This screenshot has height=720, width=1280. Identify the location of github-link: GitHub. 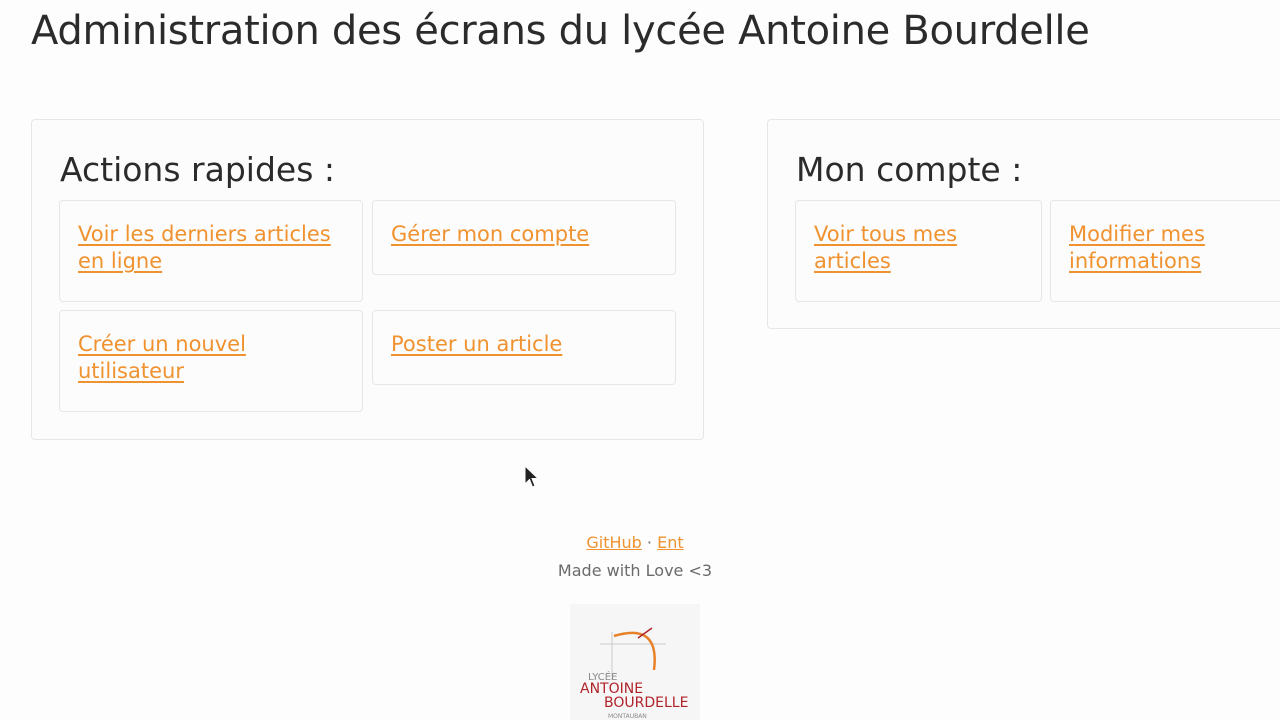
(613, 542).